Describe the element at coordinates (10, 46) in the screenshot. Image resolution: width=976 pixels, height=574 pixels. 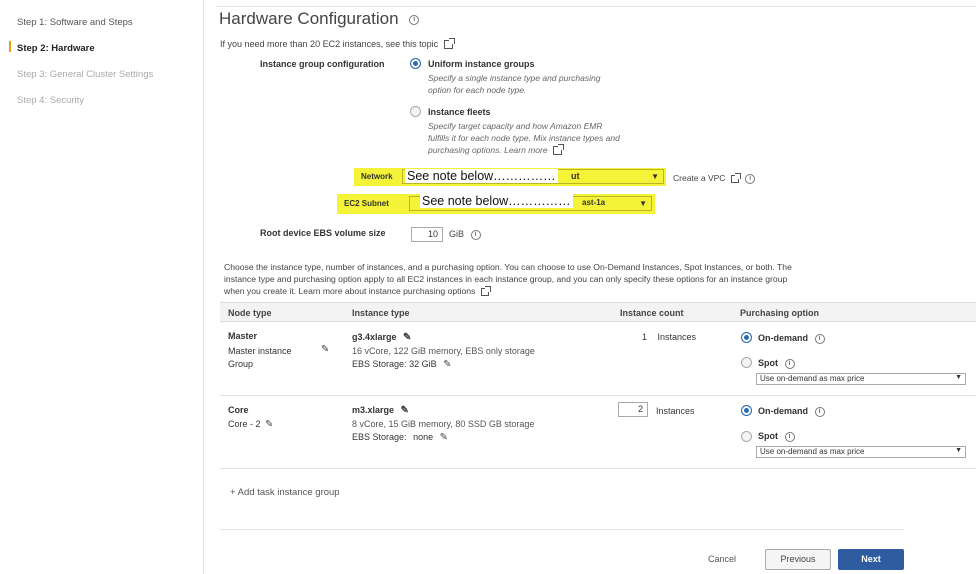
I see `active-step-indicator` at that location.